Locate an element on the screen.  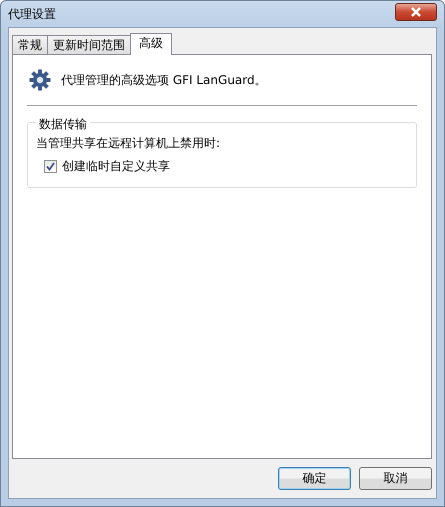
close-button is located at coordinates (416, 12).